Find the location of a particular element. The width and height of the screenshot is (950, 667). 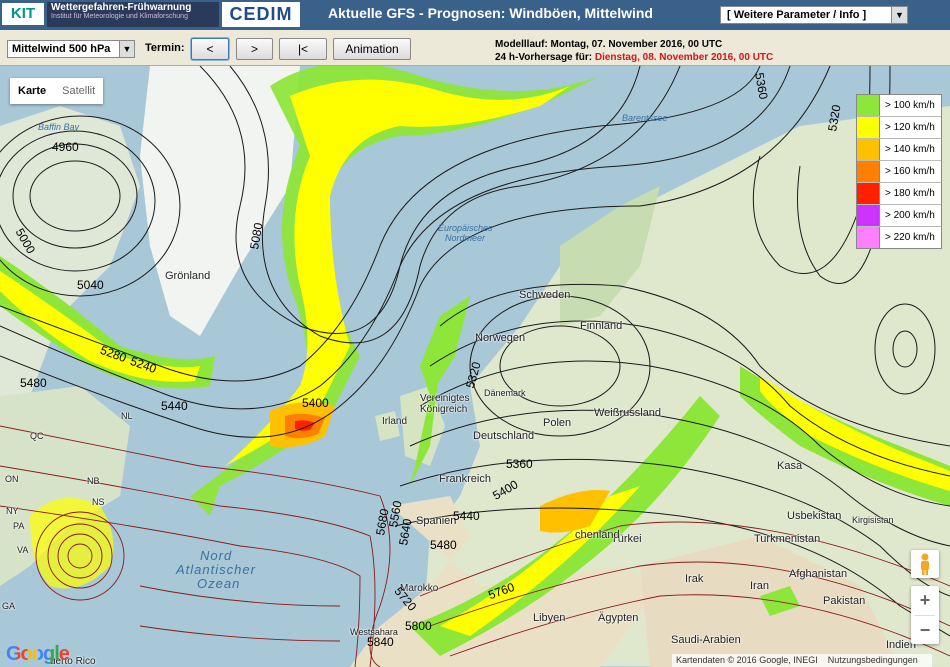

legend-label: > 120 km/h is located at coordinates (910, 127).